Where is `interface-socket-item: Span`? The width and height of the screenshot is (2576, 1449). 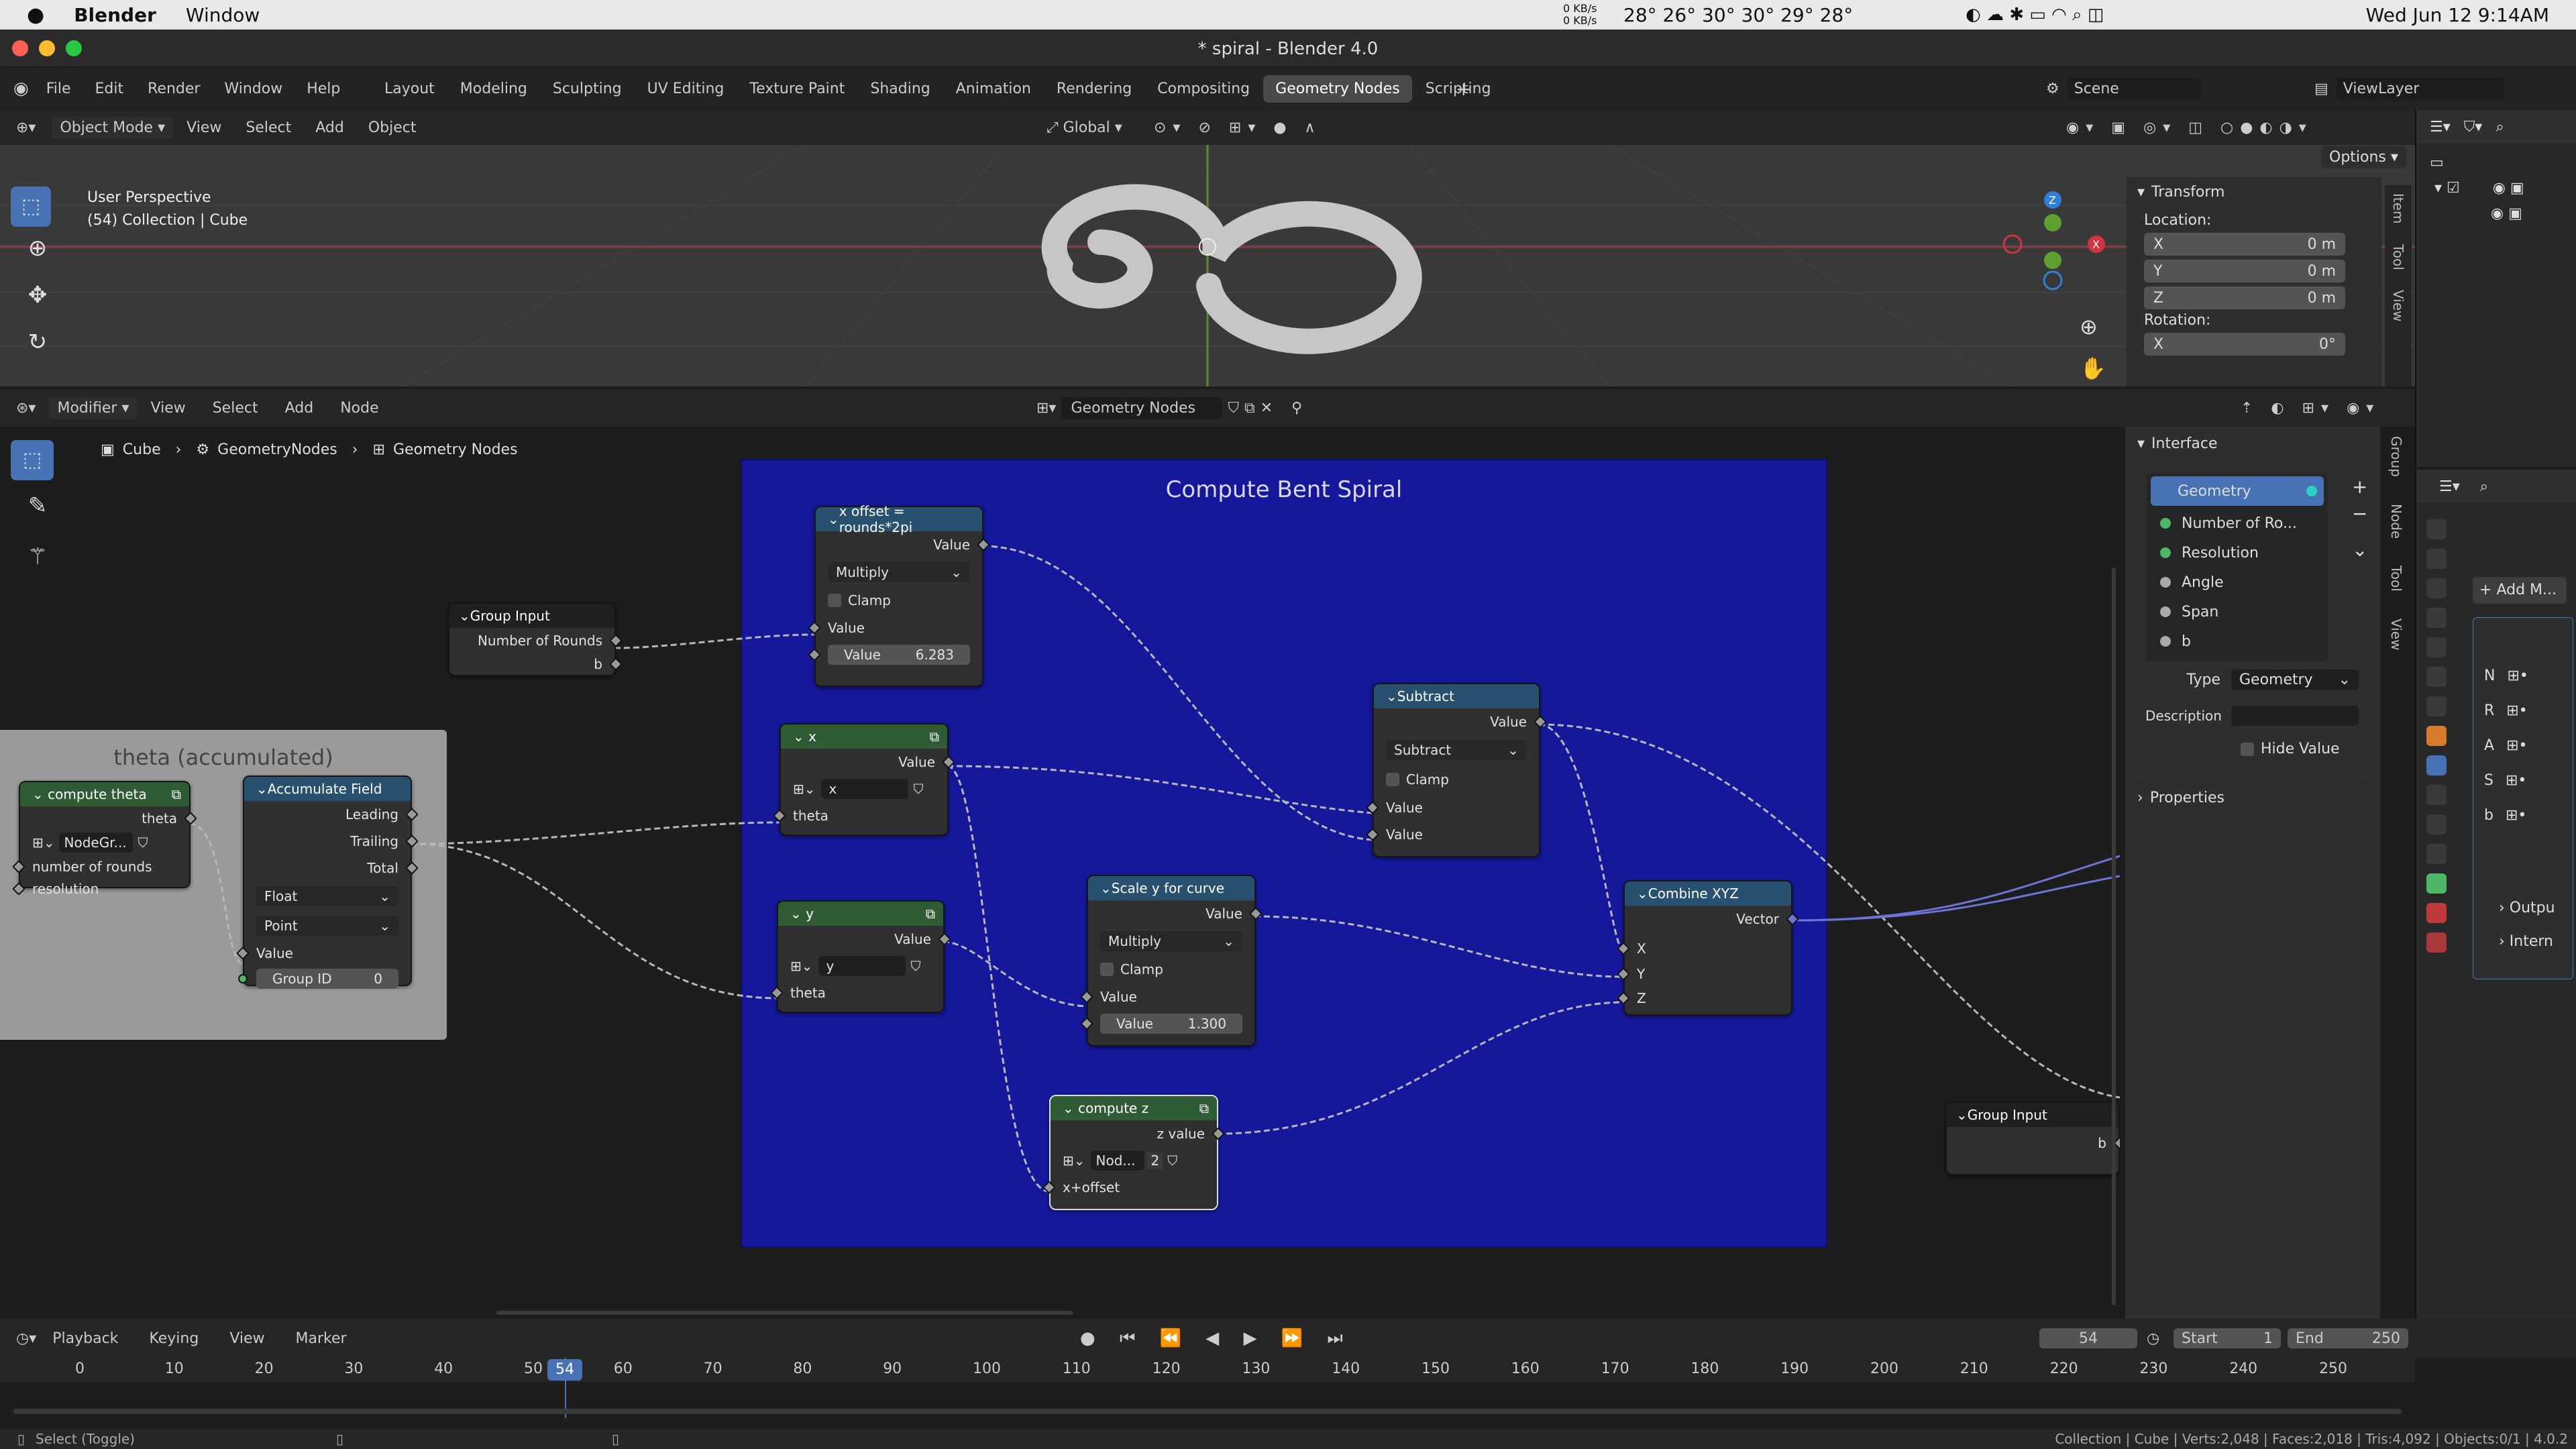 interface-socket-item: Span is located at coordinates (2237, 612).